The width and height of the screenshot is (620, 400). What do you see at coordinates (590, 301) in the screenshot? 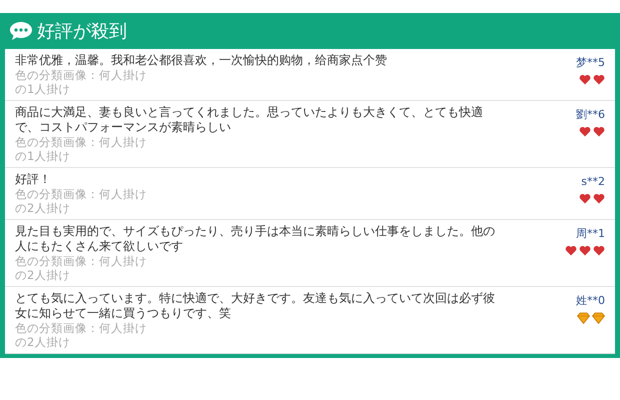
I see `user-name: 姓**0` at bounding box center [590, 301].